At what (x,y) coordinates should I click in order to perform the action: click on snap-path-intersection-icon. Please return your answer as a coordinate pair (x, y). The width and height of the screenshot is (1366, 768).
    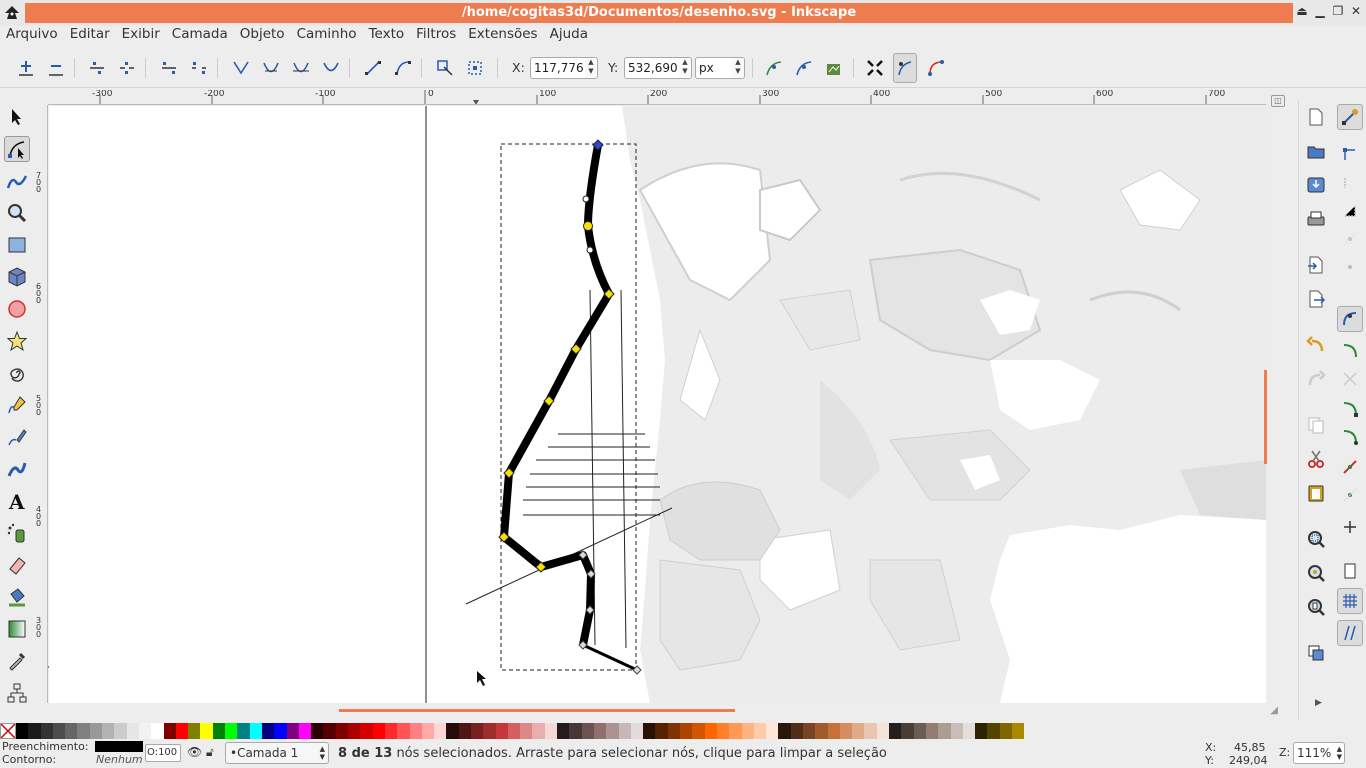
    Looking at the image, I should click on (1350, 379).